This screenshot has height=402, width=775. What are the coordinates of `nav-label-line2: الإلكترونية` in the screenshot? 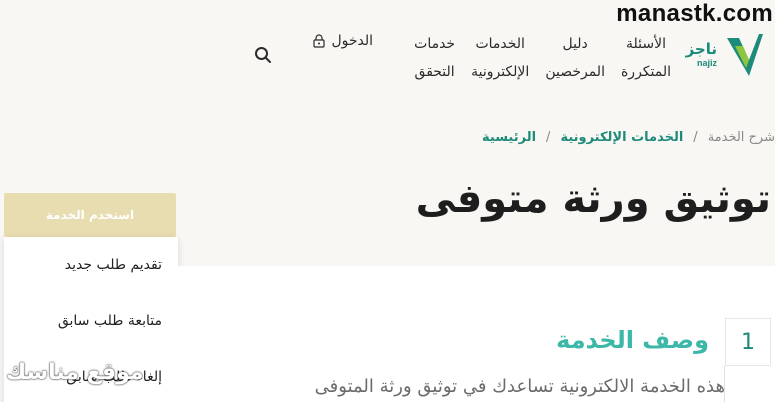 It's located at (500, 72).